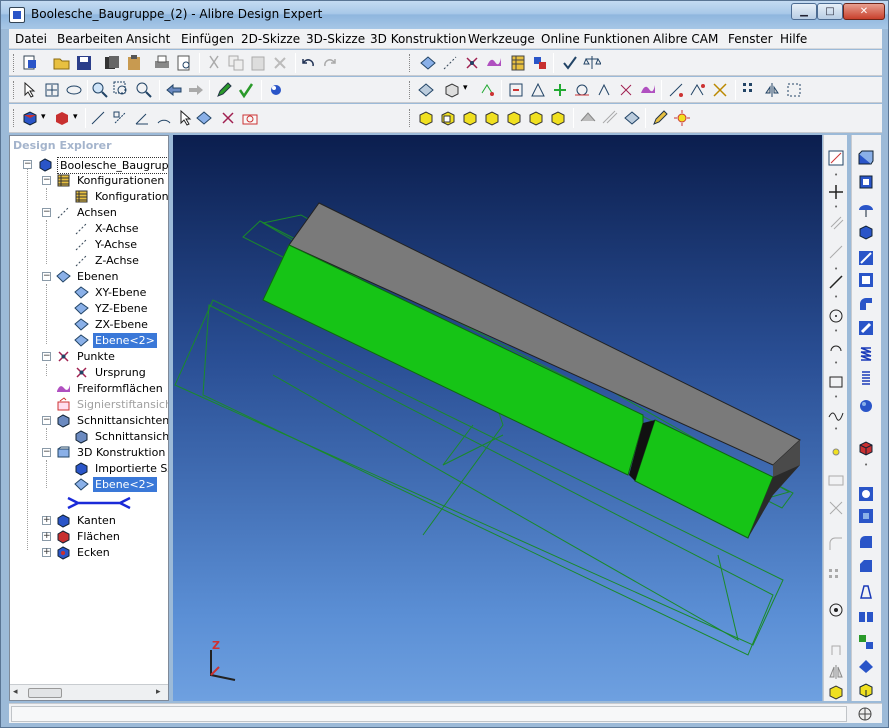  I want to click on zoom-fit-icon, so click(144, 90).